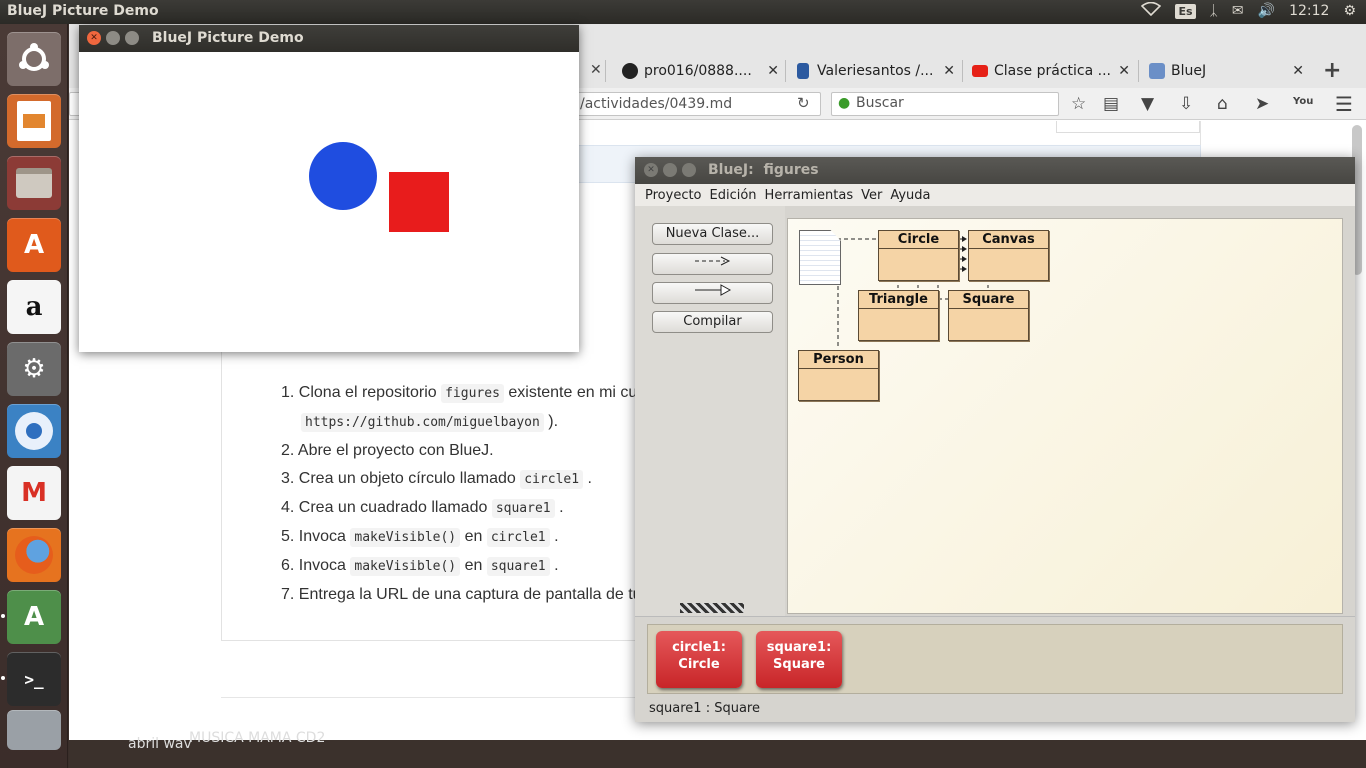 This screenshot has width=1366, height=768. Describe the element at coordinates (880, 103) in the screenshot. I see `search-placeholder: Buscar` at that location.